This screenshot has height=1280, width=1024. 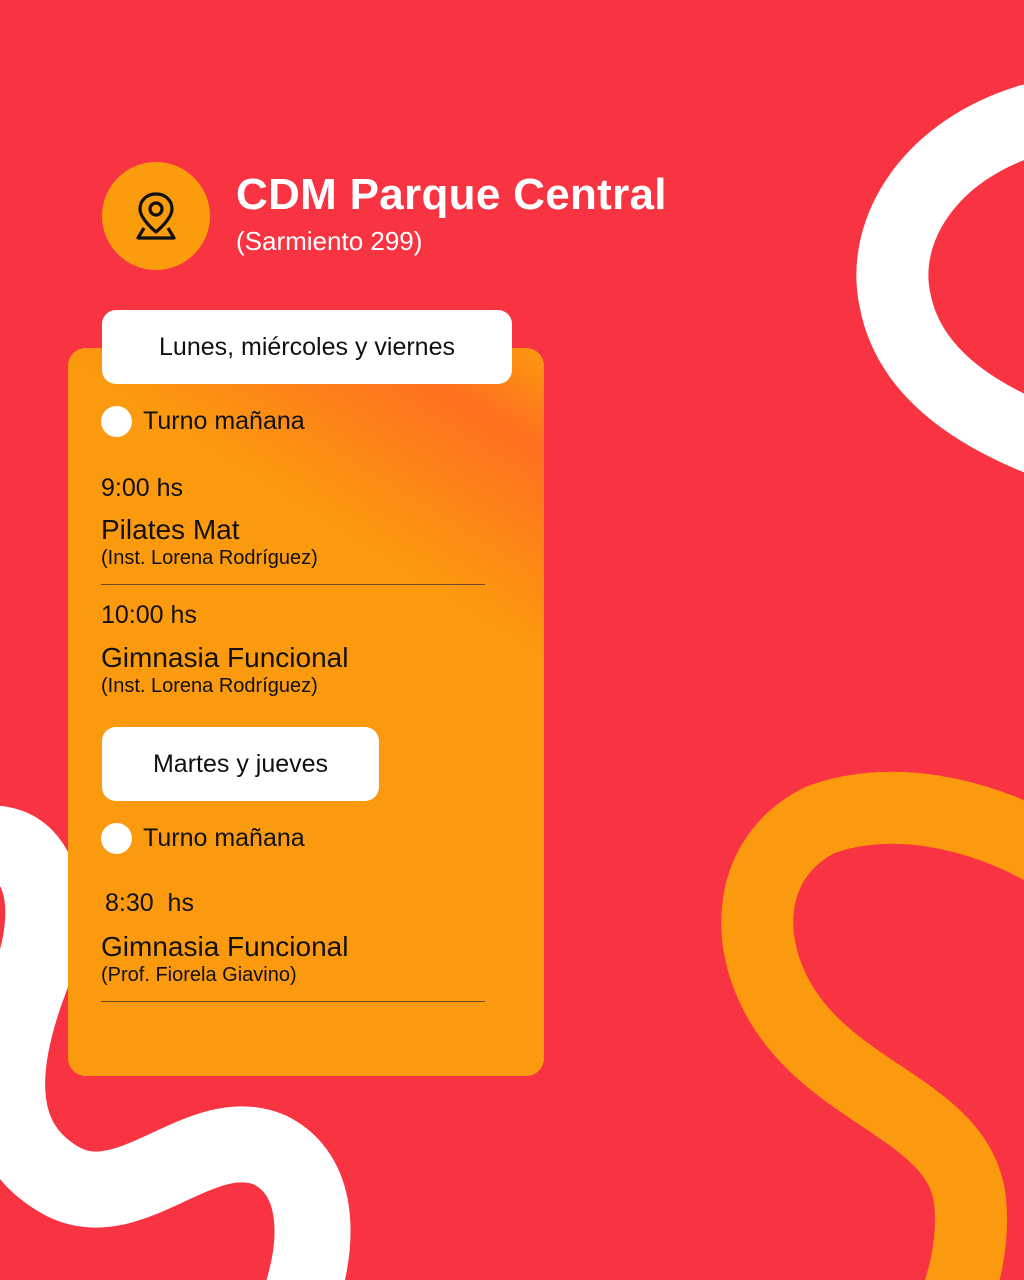 What do you see at coordinates (307, 347) in the screenshot?
I see `days-label-mon-wed-fri: Lunes, miércoles y viernes` at bounding box center [307, 347].